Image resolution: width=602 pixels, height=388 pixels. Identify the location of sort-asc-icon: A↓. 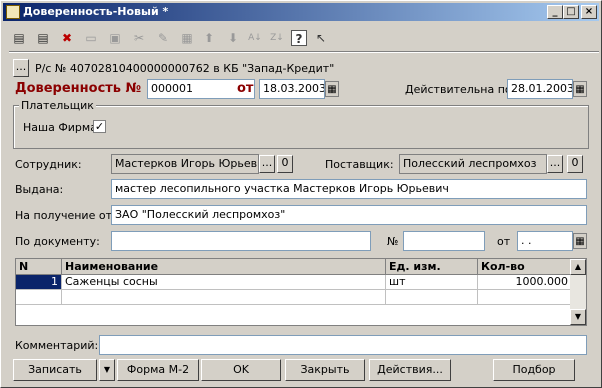
(255, 38).